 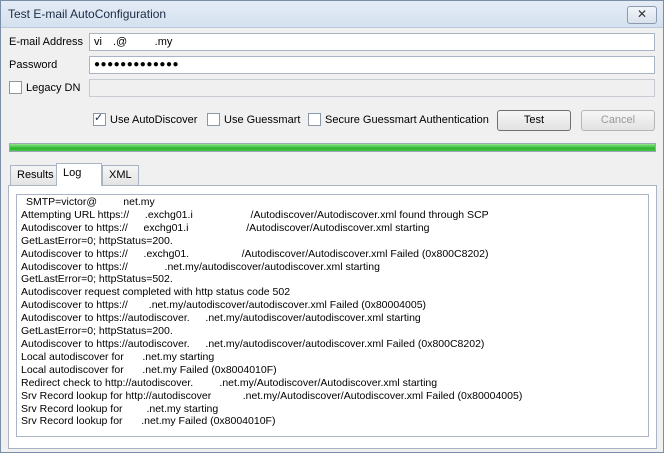 I want to click on log-line: Srv Record lookup for .net.my starting, so click(x=120, y=408).